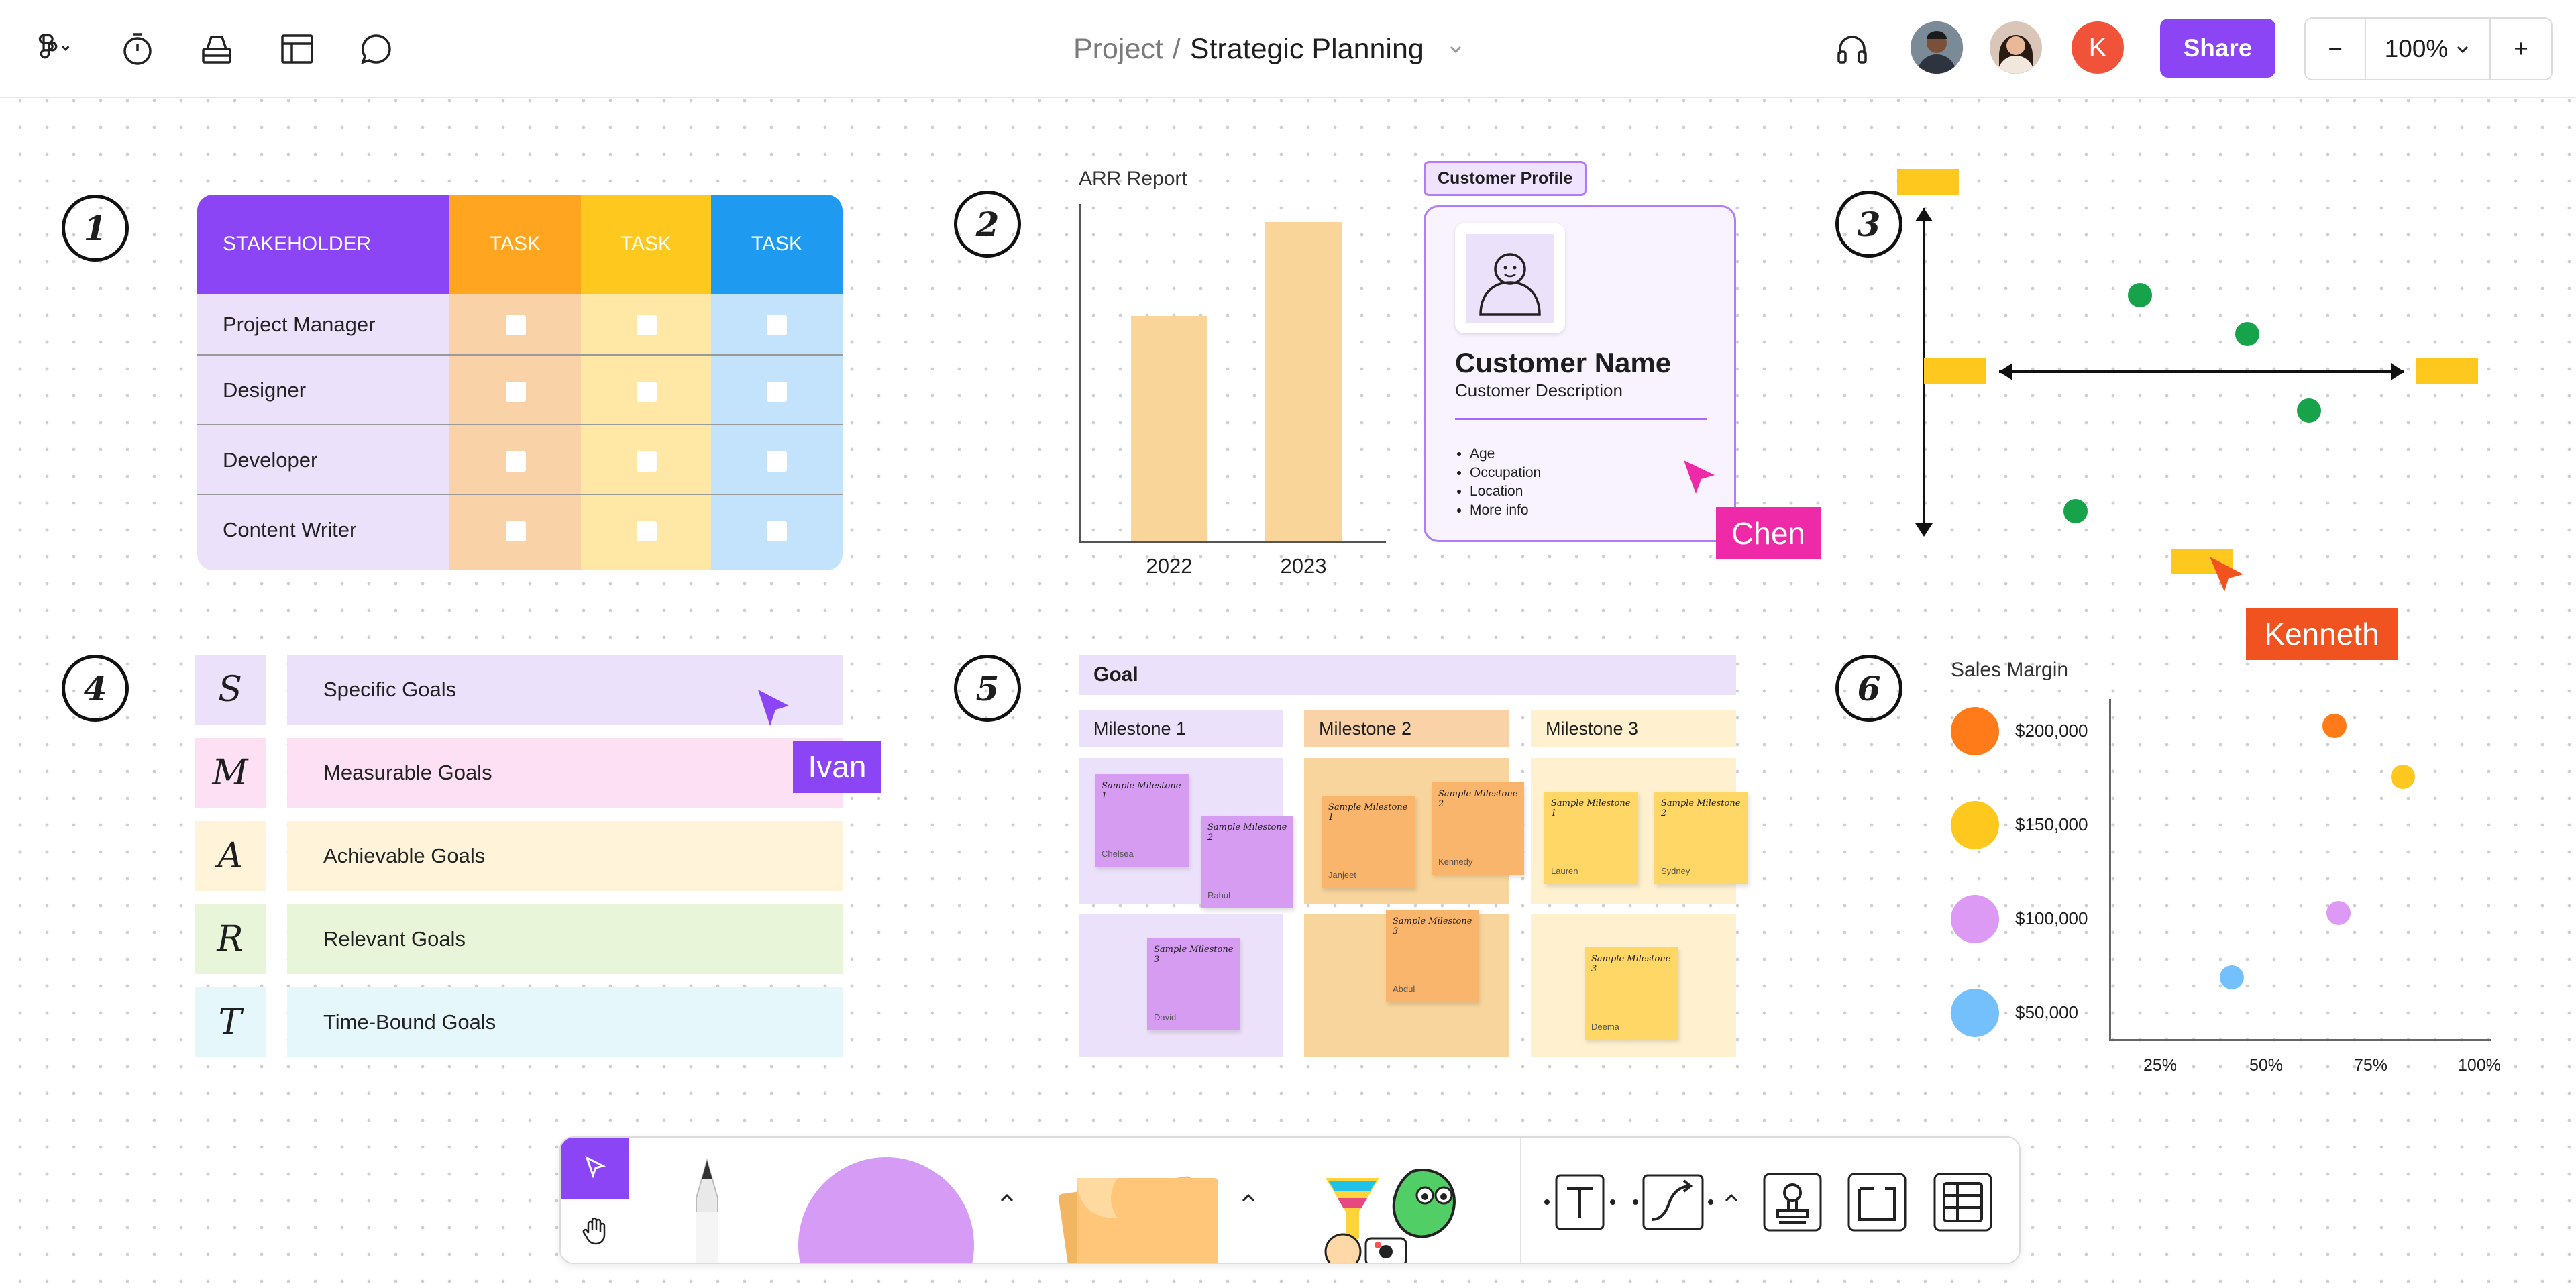 The height and width of the screenshot is (1288, 2576). I want to click on file-title: Strategic Planning, so click(1307, 49).